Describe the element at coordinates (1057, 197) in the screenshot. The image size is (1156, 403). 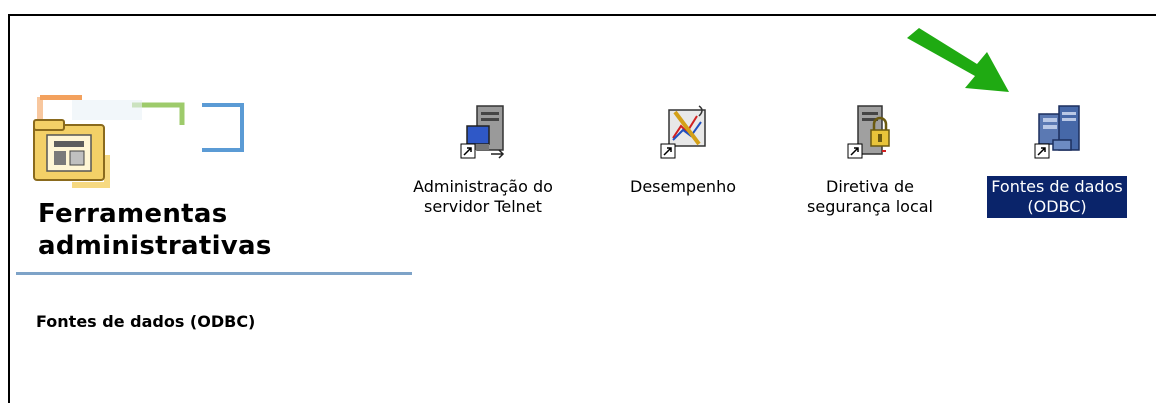
I see `item-label: Fontes de dados (ODBC)` at that location.